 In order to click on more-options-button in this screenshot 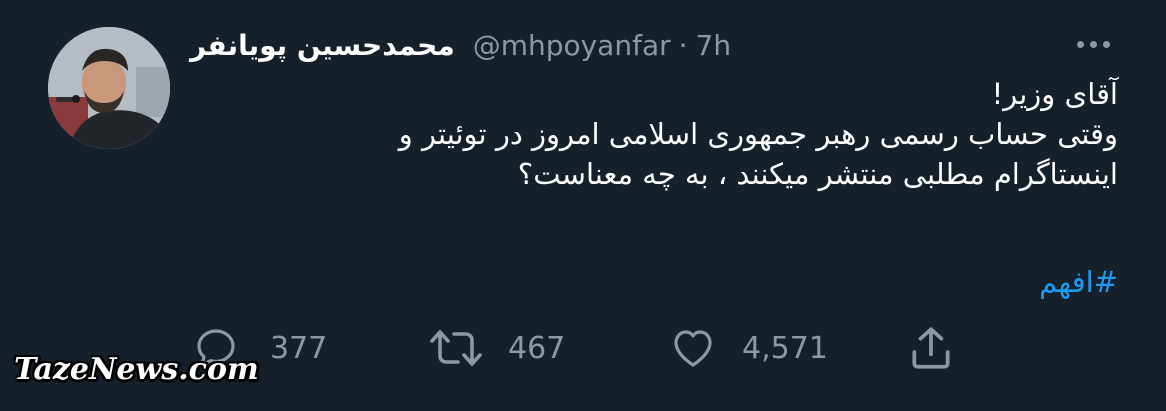, I will do `click(1093, 44)`.